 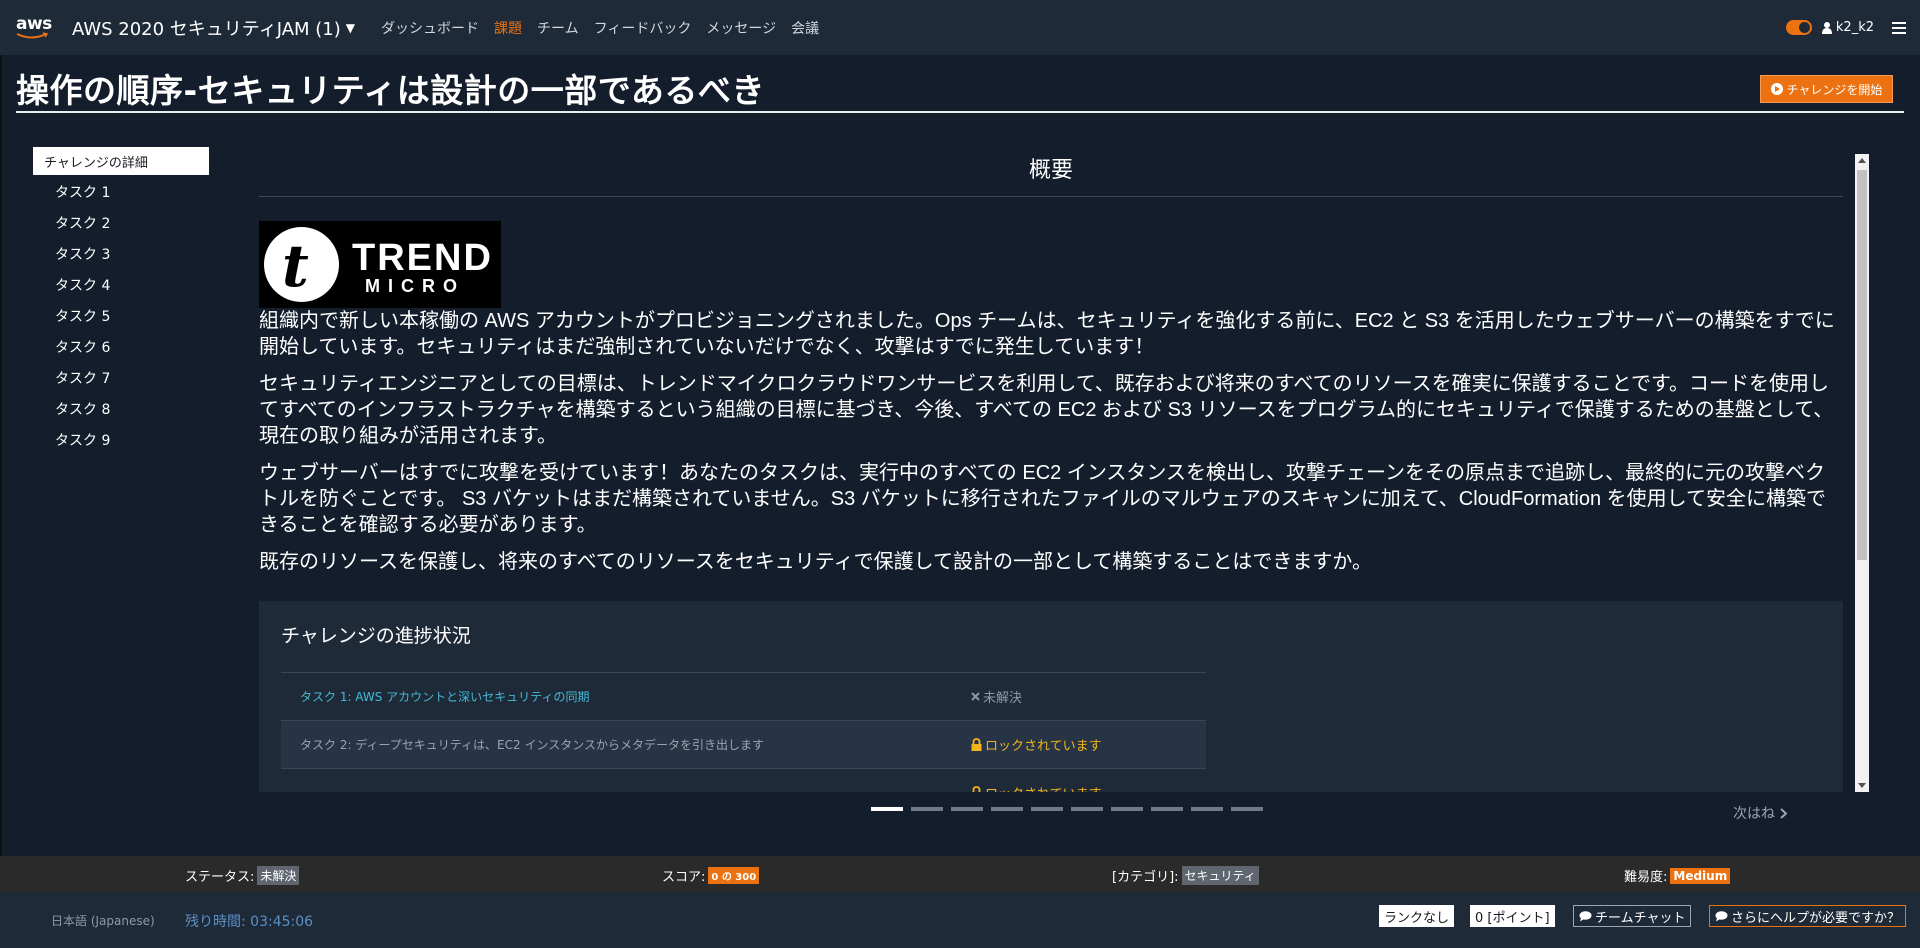 What do you see at coordinates (743, 780) in the screenshot?
I see `table-row: ロックされています` at bounding box center [743, 780].